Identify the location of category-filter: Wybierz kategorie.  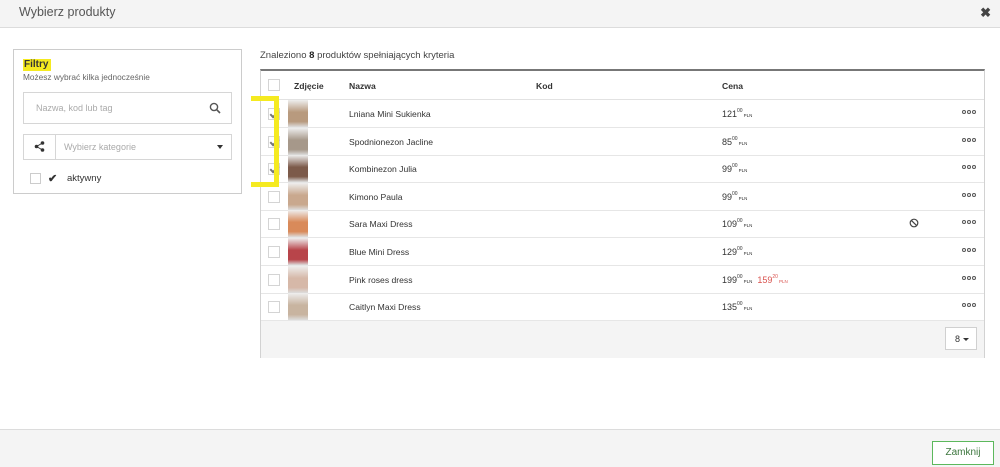
(127, 147).